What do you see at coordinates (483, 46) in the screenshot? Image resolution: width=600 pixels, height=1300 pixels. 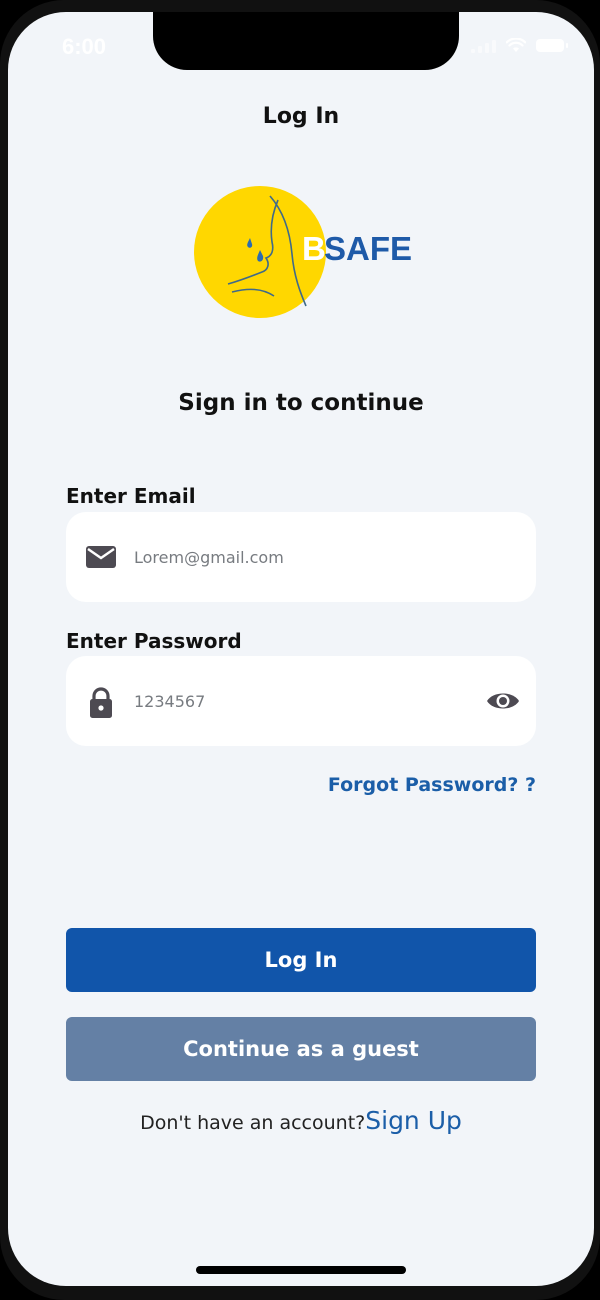 I see `signal-icon` at bounding box center [483, 46].